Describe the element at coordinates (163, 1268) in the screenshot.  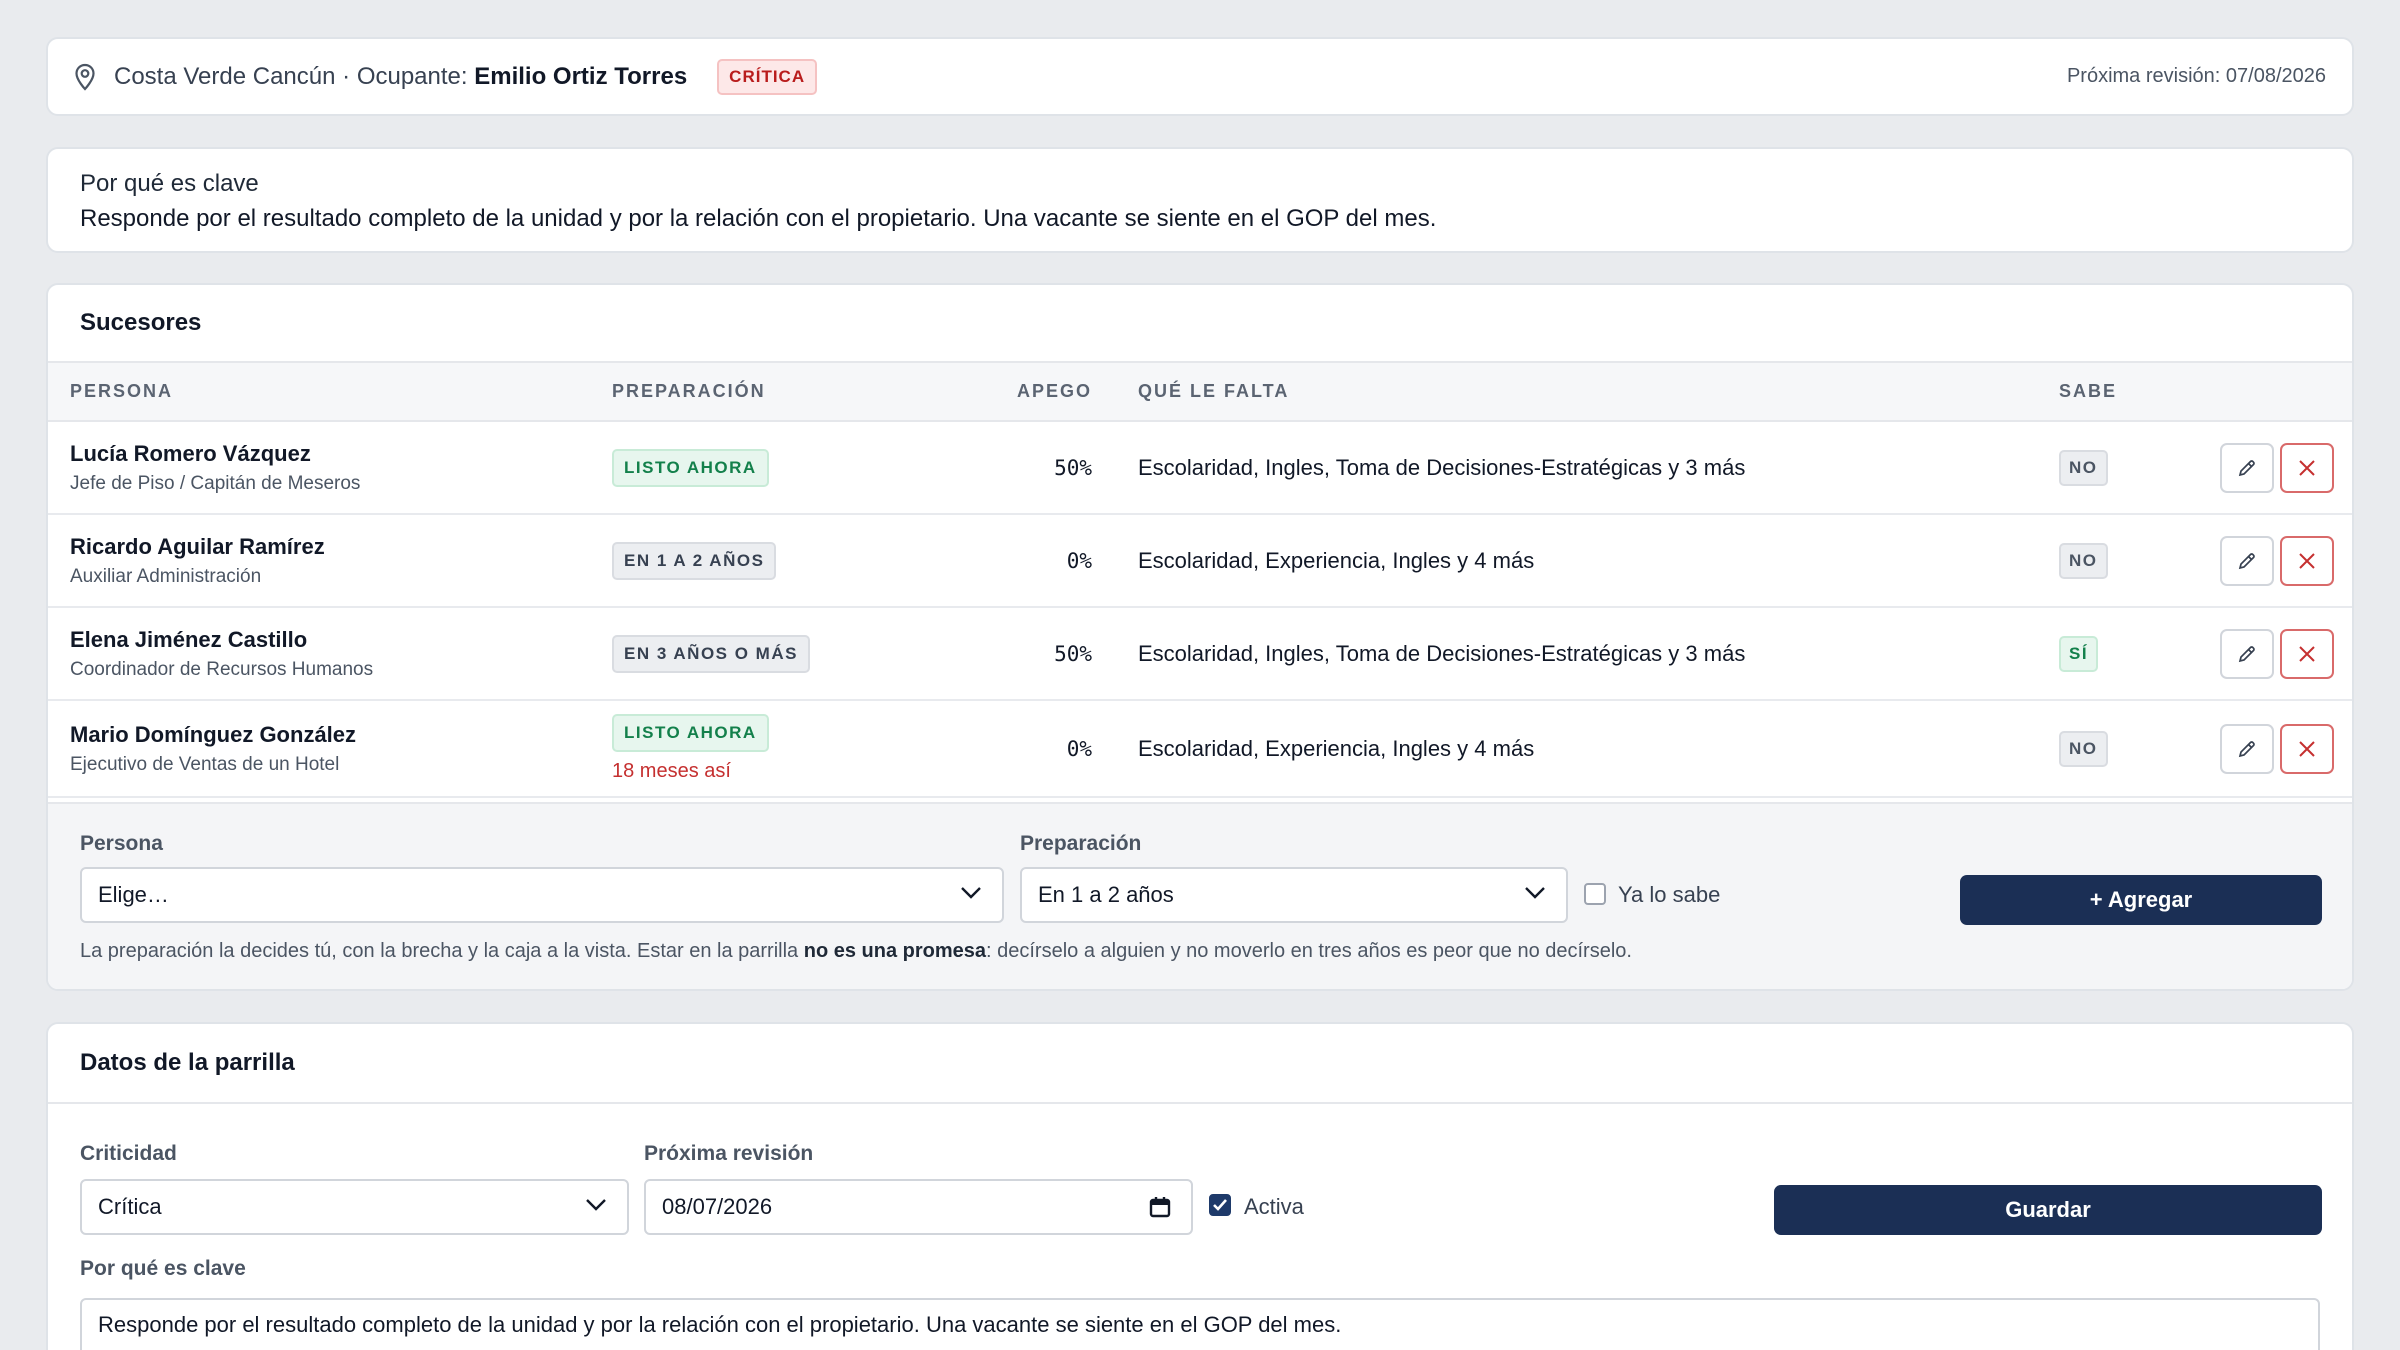
I see `why-key-label: Por qué es clave` at that location.